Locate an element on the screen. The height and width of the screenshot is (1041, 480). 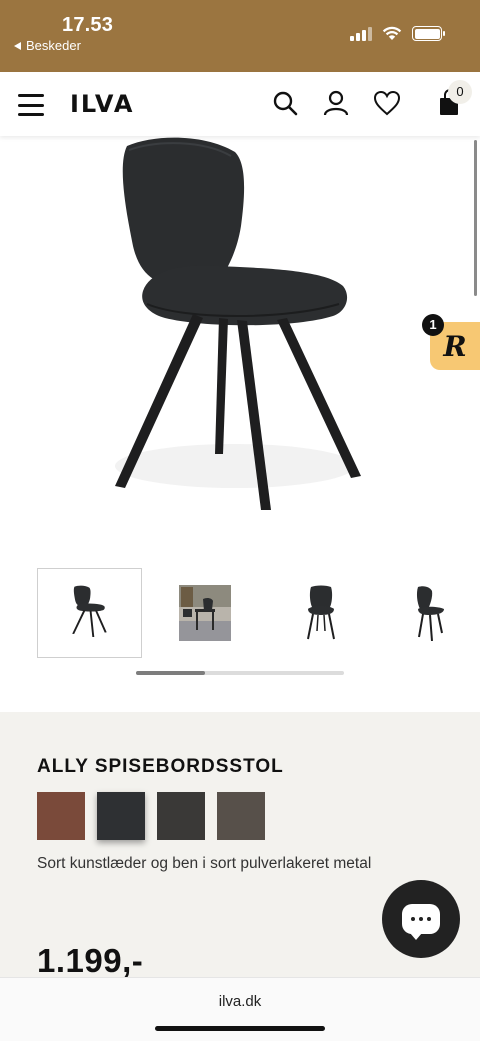
chair-thumb-image is located at coordinates (89, 611).